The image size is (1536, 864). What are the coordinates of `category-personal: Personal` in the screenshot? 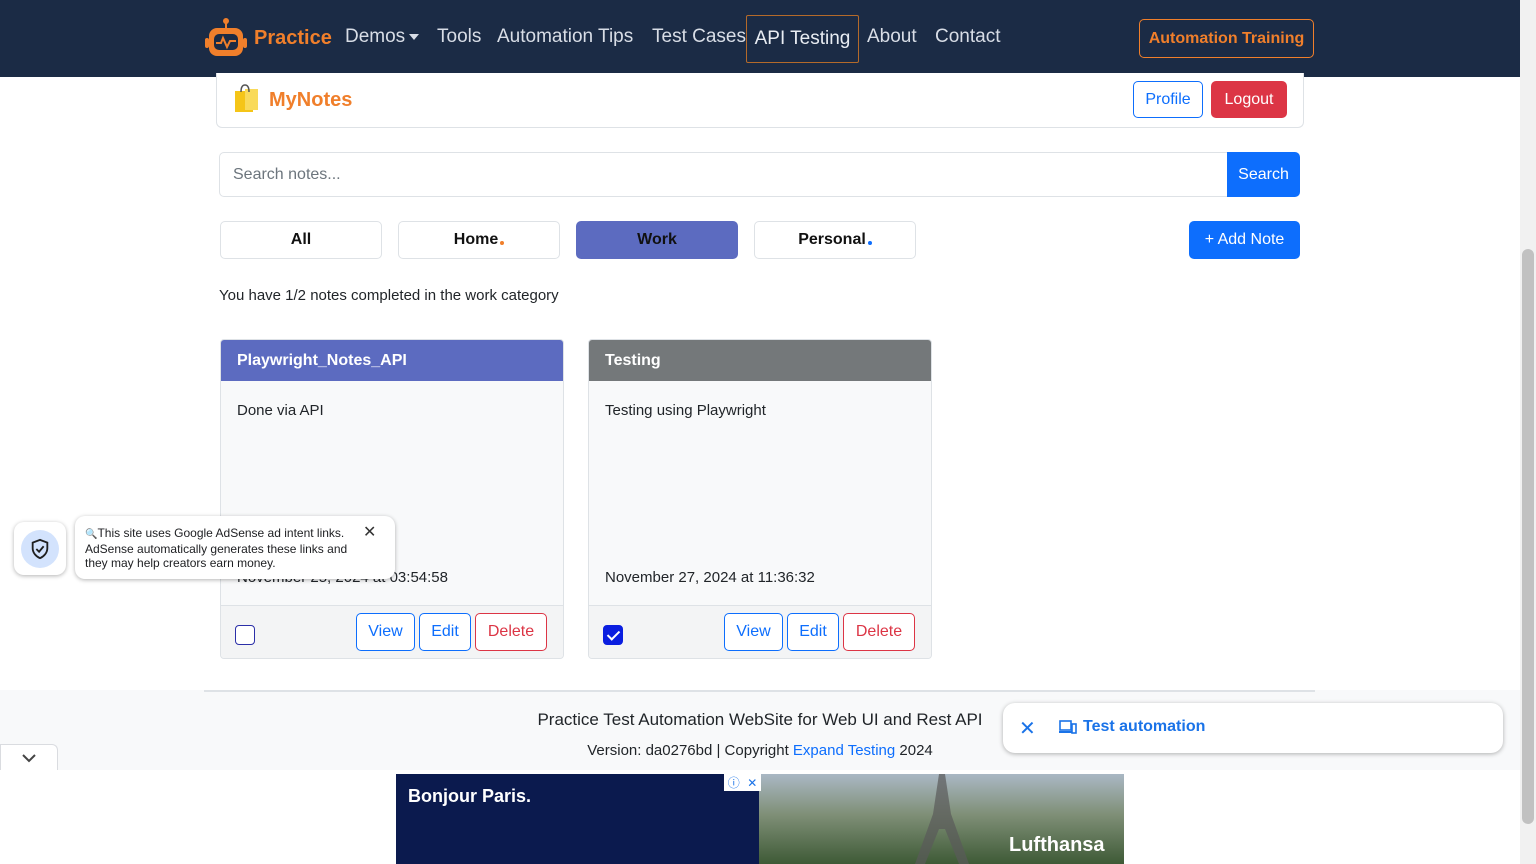 It's located at (835, 240).